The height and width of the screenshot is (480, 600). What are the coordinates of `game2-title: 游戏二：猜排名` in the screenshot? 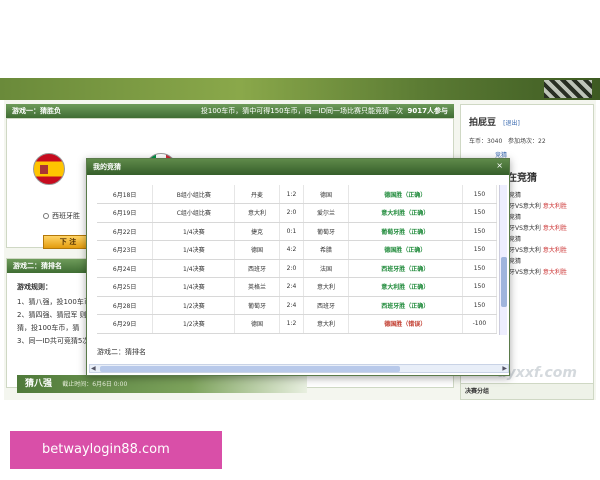 It's located at (37, 266).